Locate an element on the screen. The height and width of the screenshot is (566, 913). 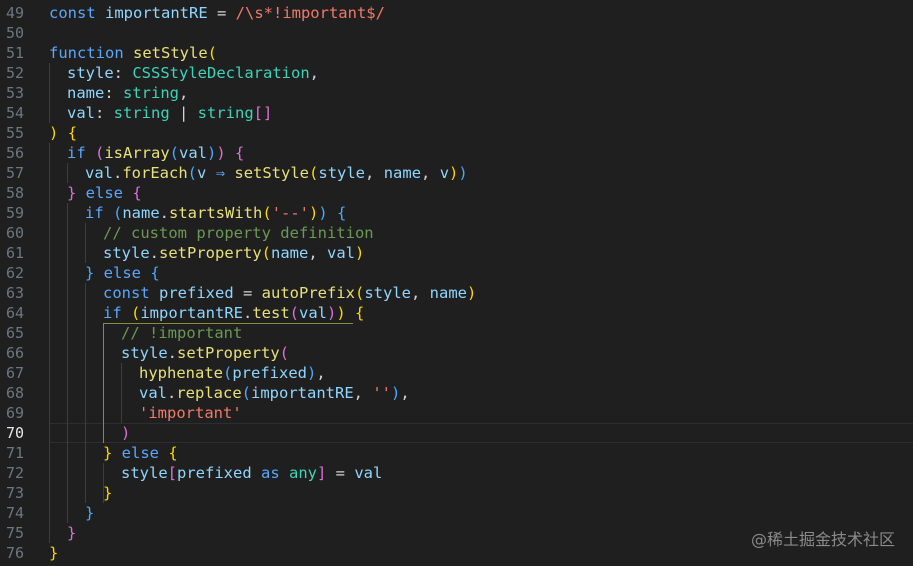
line-code: style: CSSStyleDeclaration, is located at coordinates (193, 73).